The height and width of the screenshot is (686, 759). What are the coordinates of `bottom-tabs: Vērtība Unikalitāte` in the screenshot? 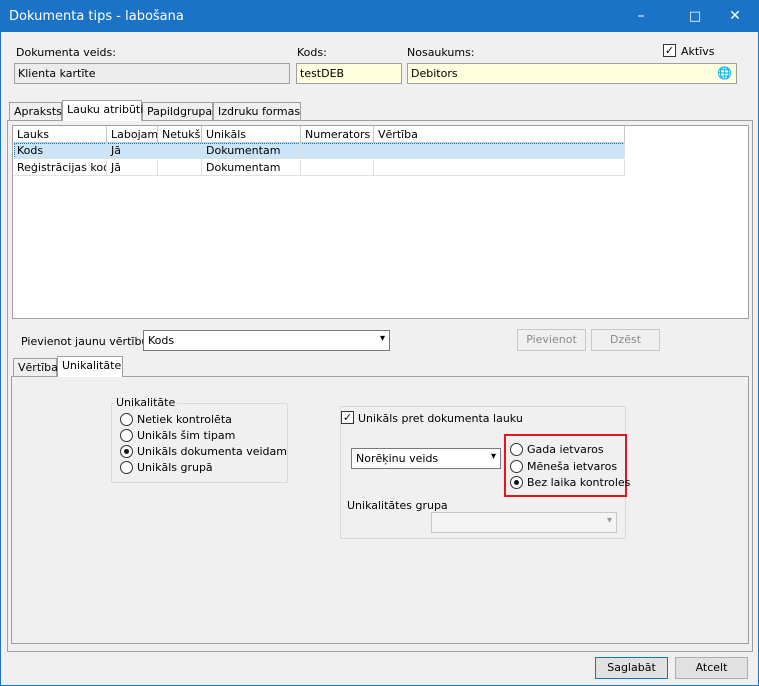 It's located at (113, 367).